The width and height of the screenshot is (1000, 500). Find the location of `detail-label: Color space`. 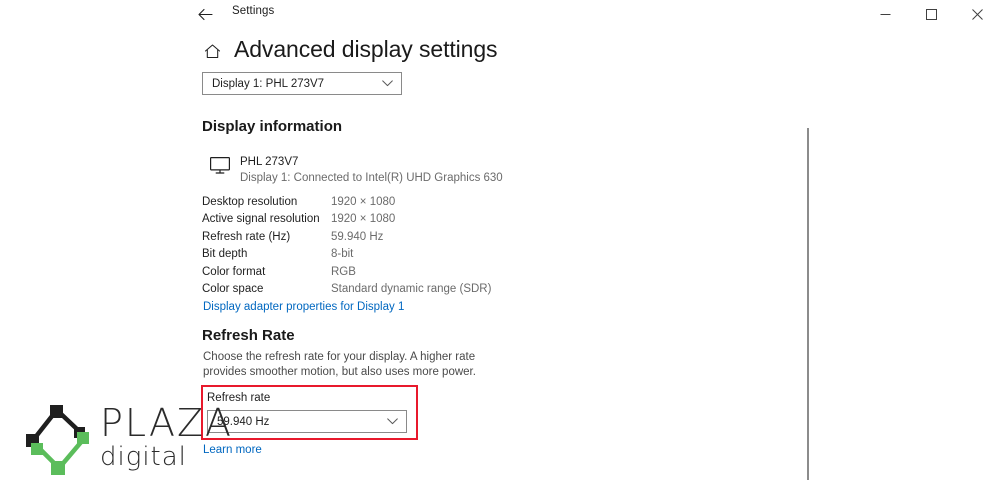

detail-label: Color space is located at coordinates (233, 289).